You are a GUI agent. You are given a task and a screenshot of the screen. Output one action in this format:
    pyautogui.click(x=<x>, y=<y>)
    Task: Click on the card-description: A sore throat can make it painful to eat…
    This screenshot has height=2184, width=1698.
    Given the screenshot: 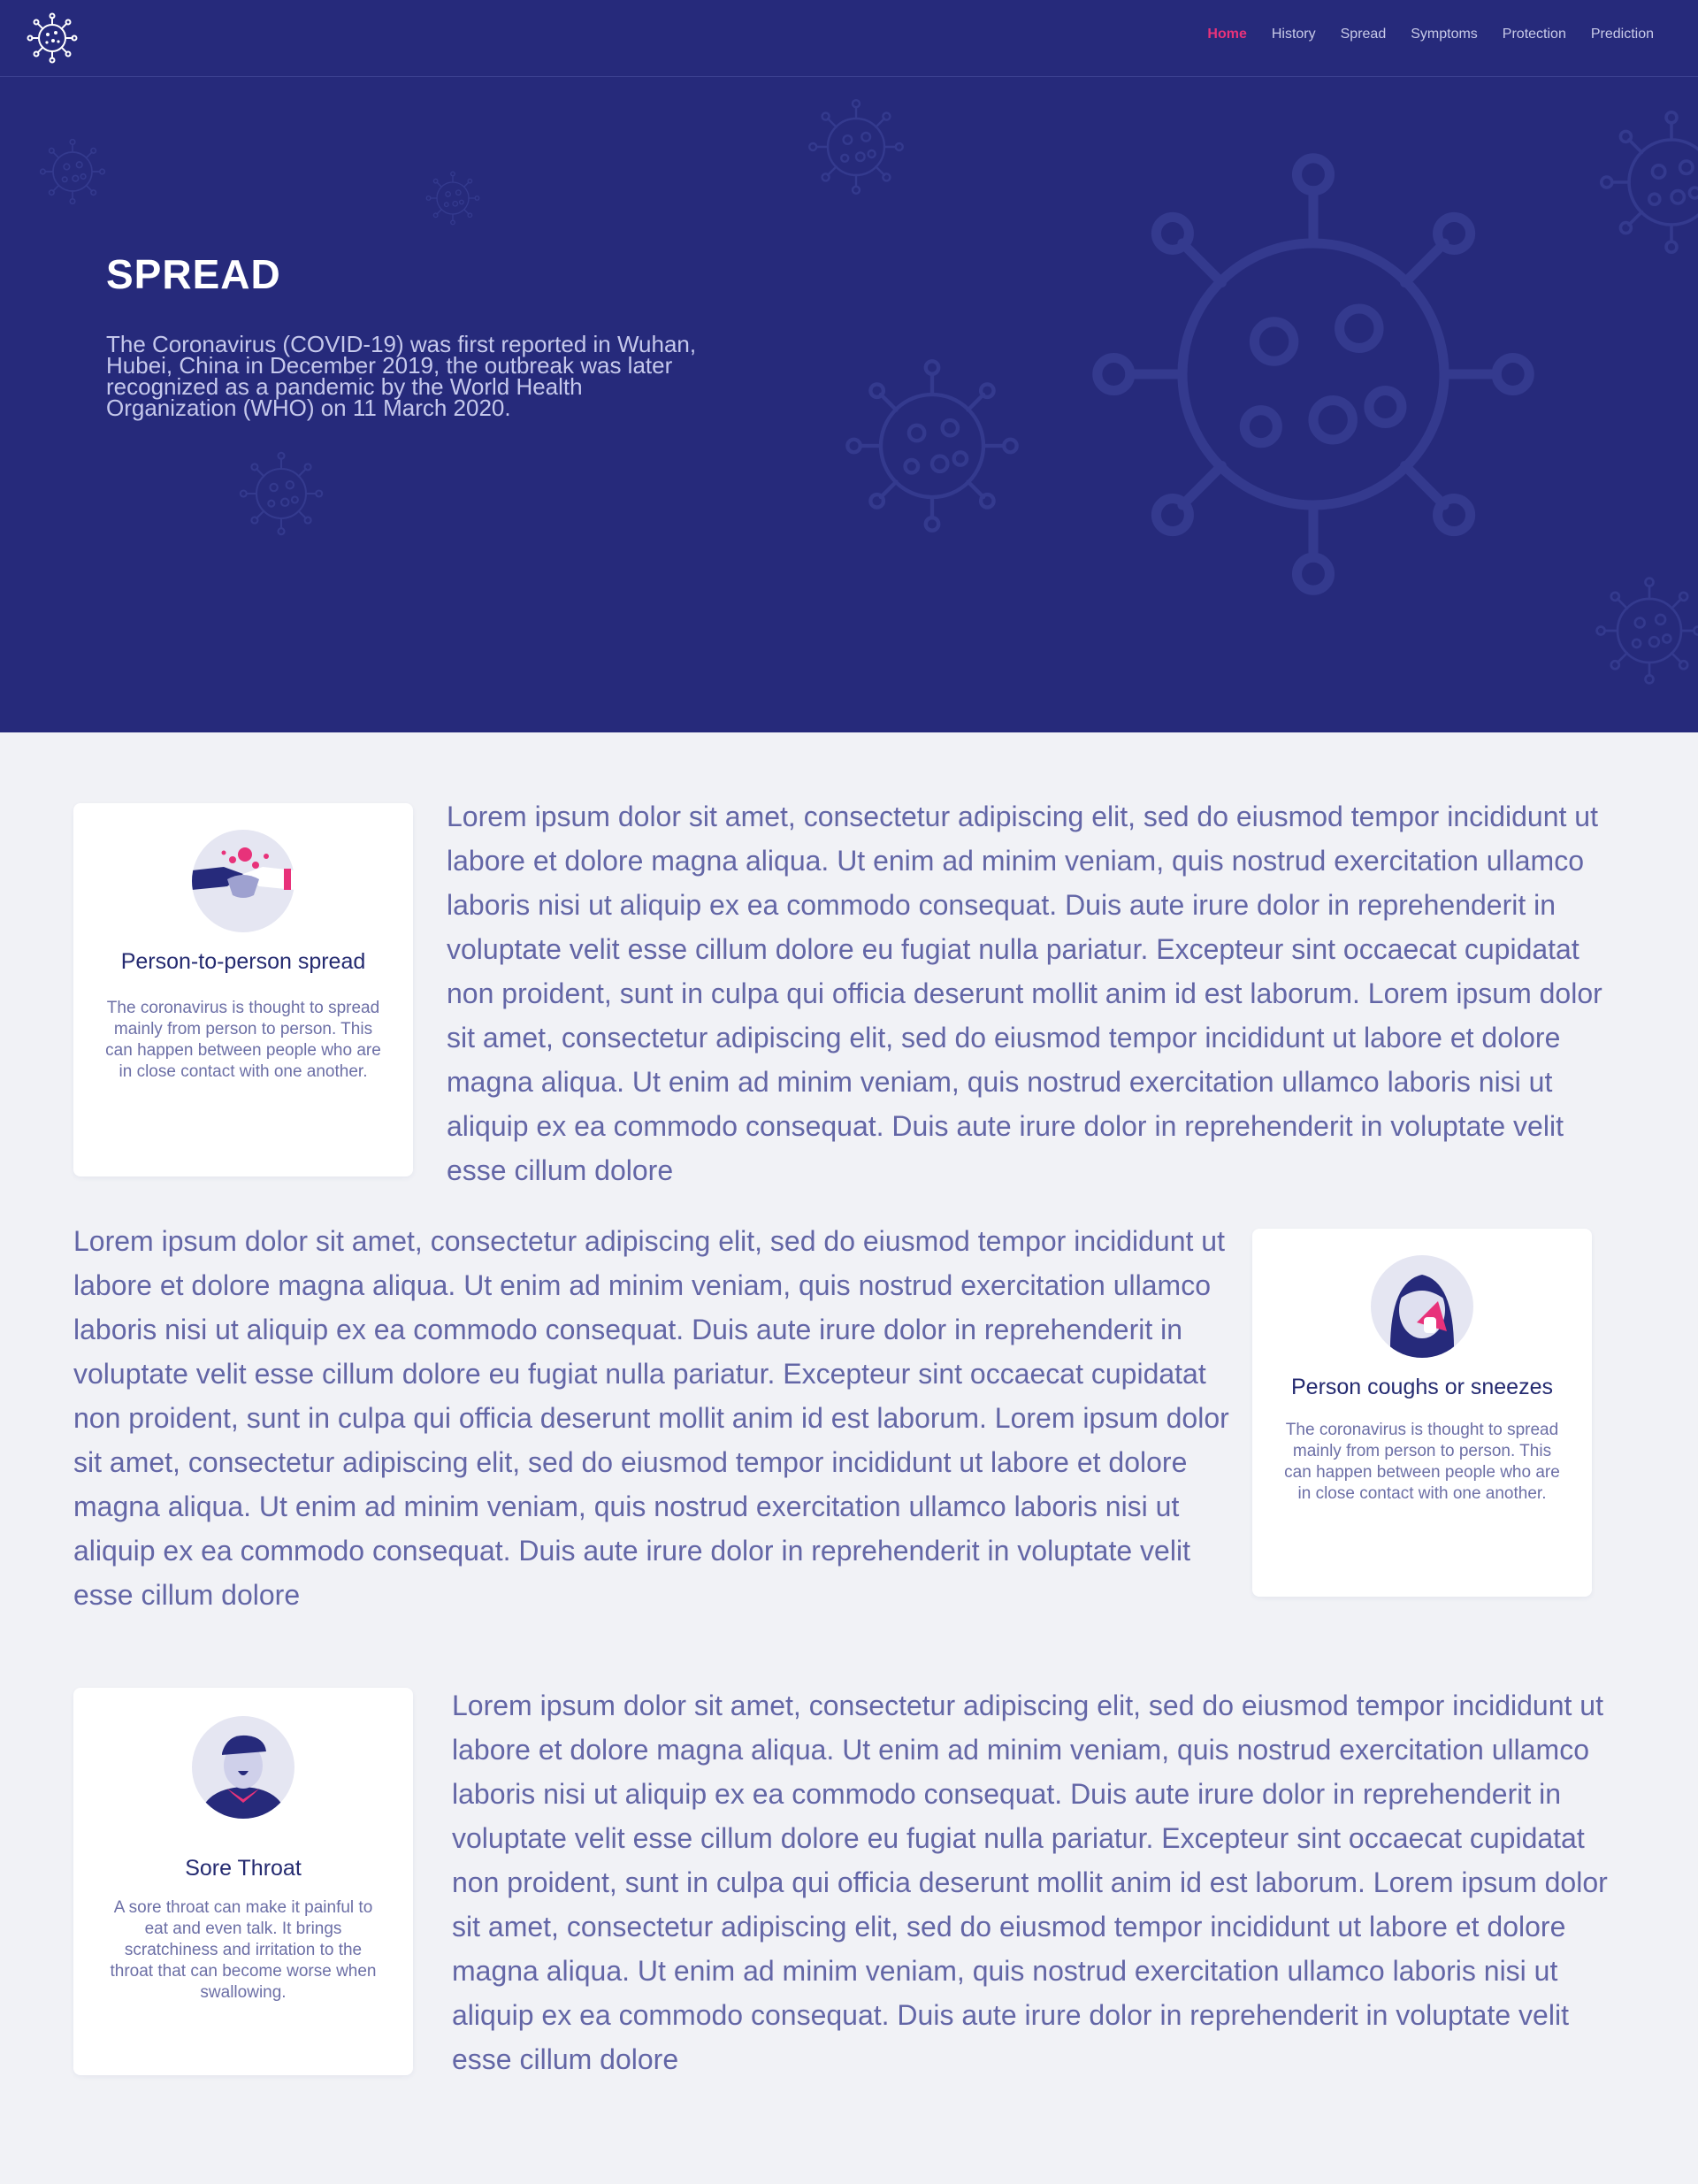 What is the action you would take?
    pyautogui.click(x=244, y=1950)
    